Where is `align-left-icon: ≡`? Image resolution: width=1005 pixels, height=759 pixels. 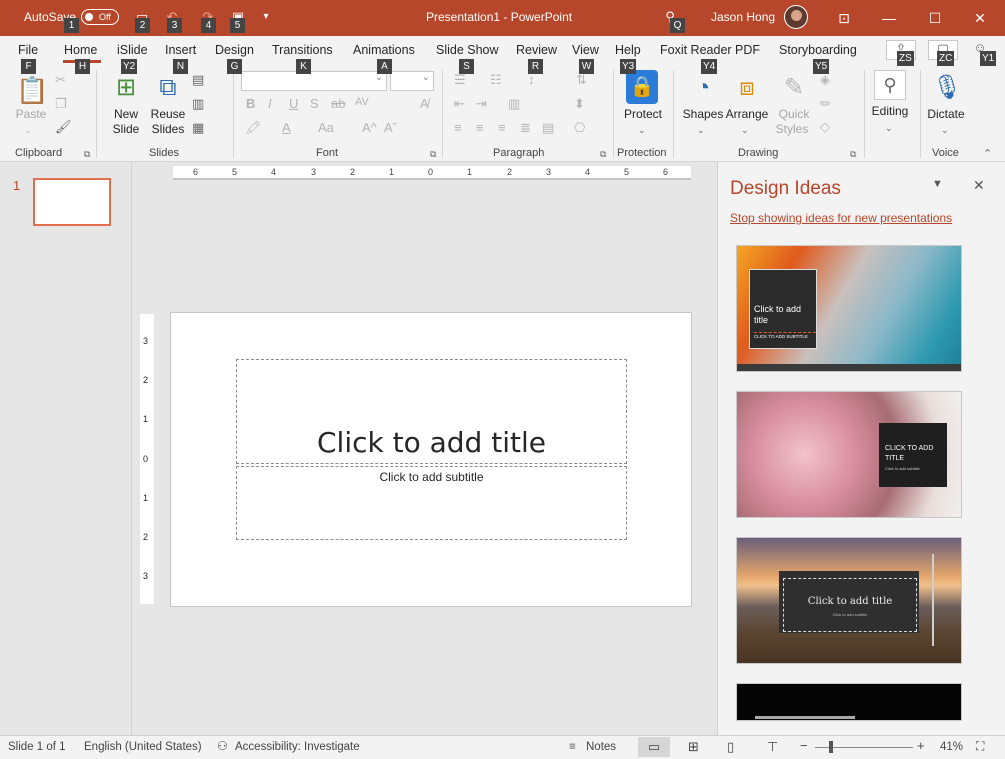 align-left-icon: ≡ is located at coordinates (458, 128).